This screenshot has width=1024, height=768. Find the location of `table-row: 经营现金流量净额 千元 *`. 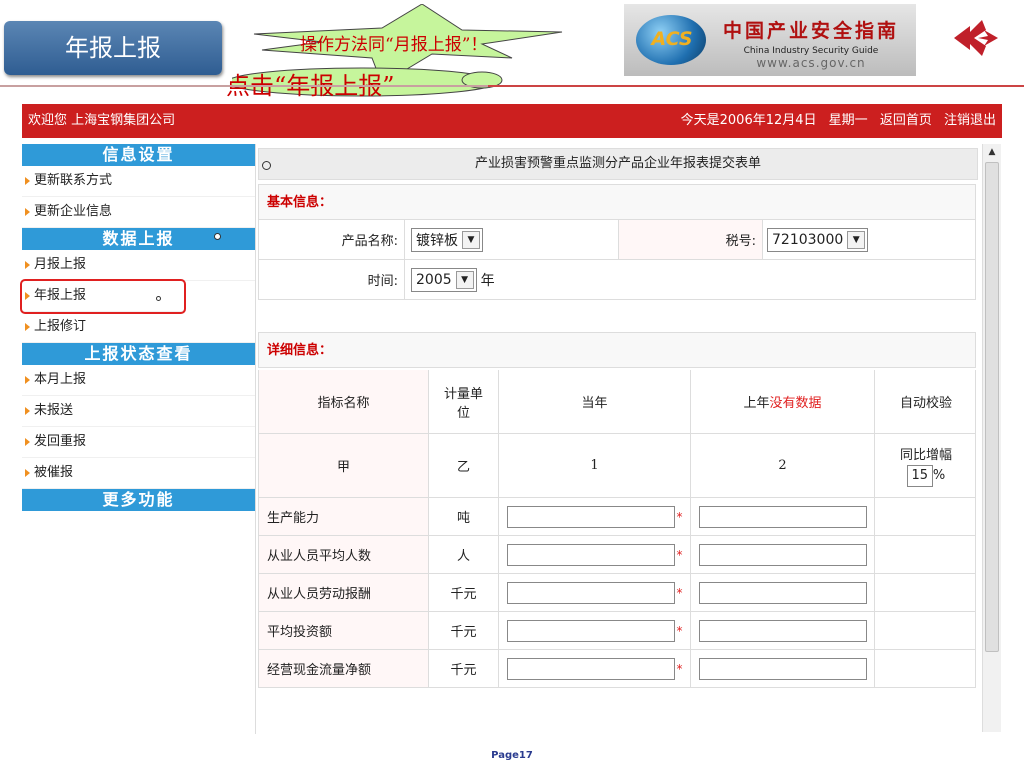

table-row: 经营现金流量净额 千元 * is located at coordinates (617, 669).